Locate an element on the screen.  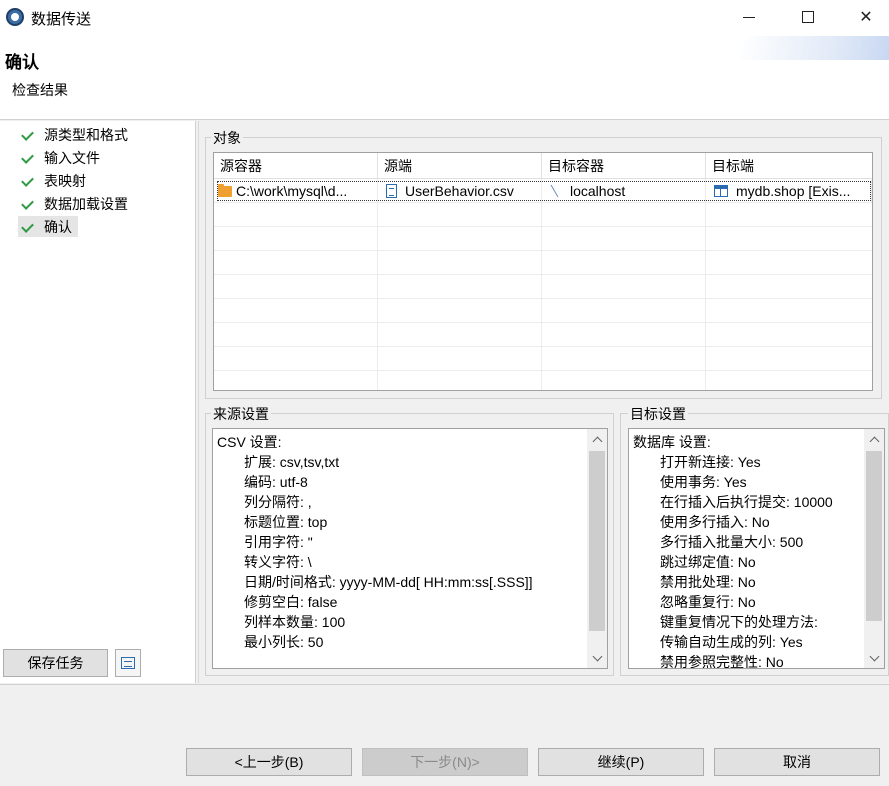
settings-line: 在行插入后执行提交: 10000 is located at coordinates (746, 502).